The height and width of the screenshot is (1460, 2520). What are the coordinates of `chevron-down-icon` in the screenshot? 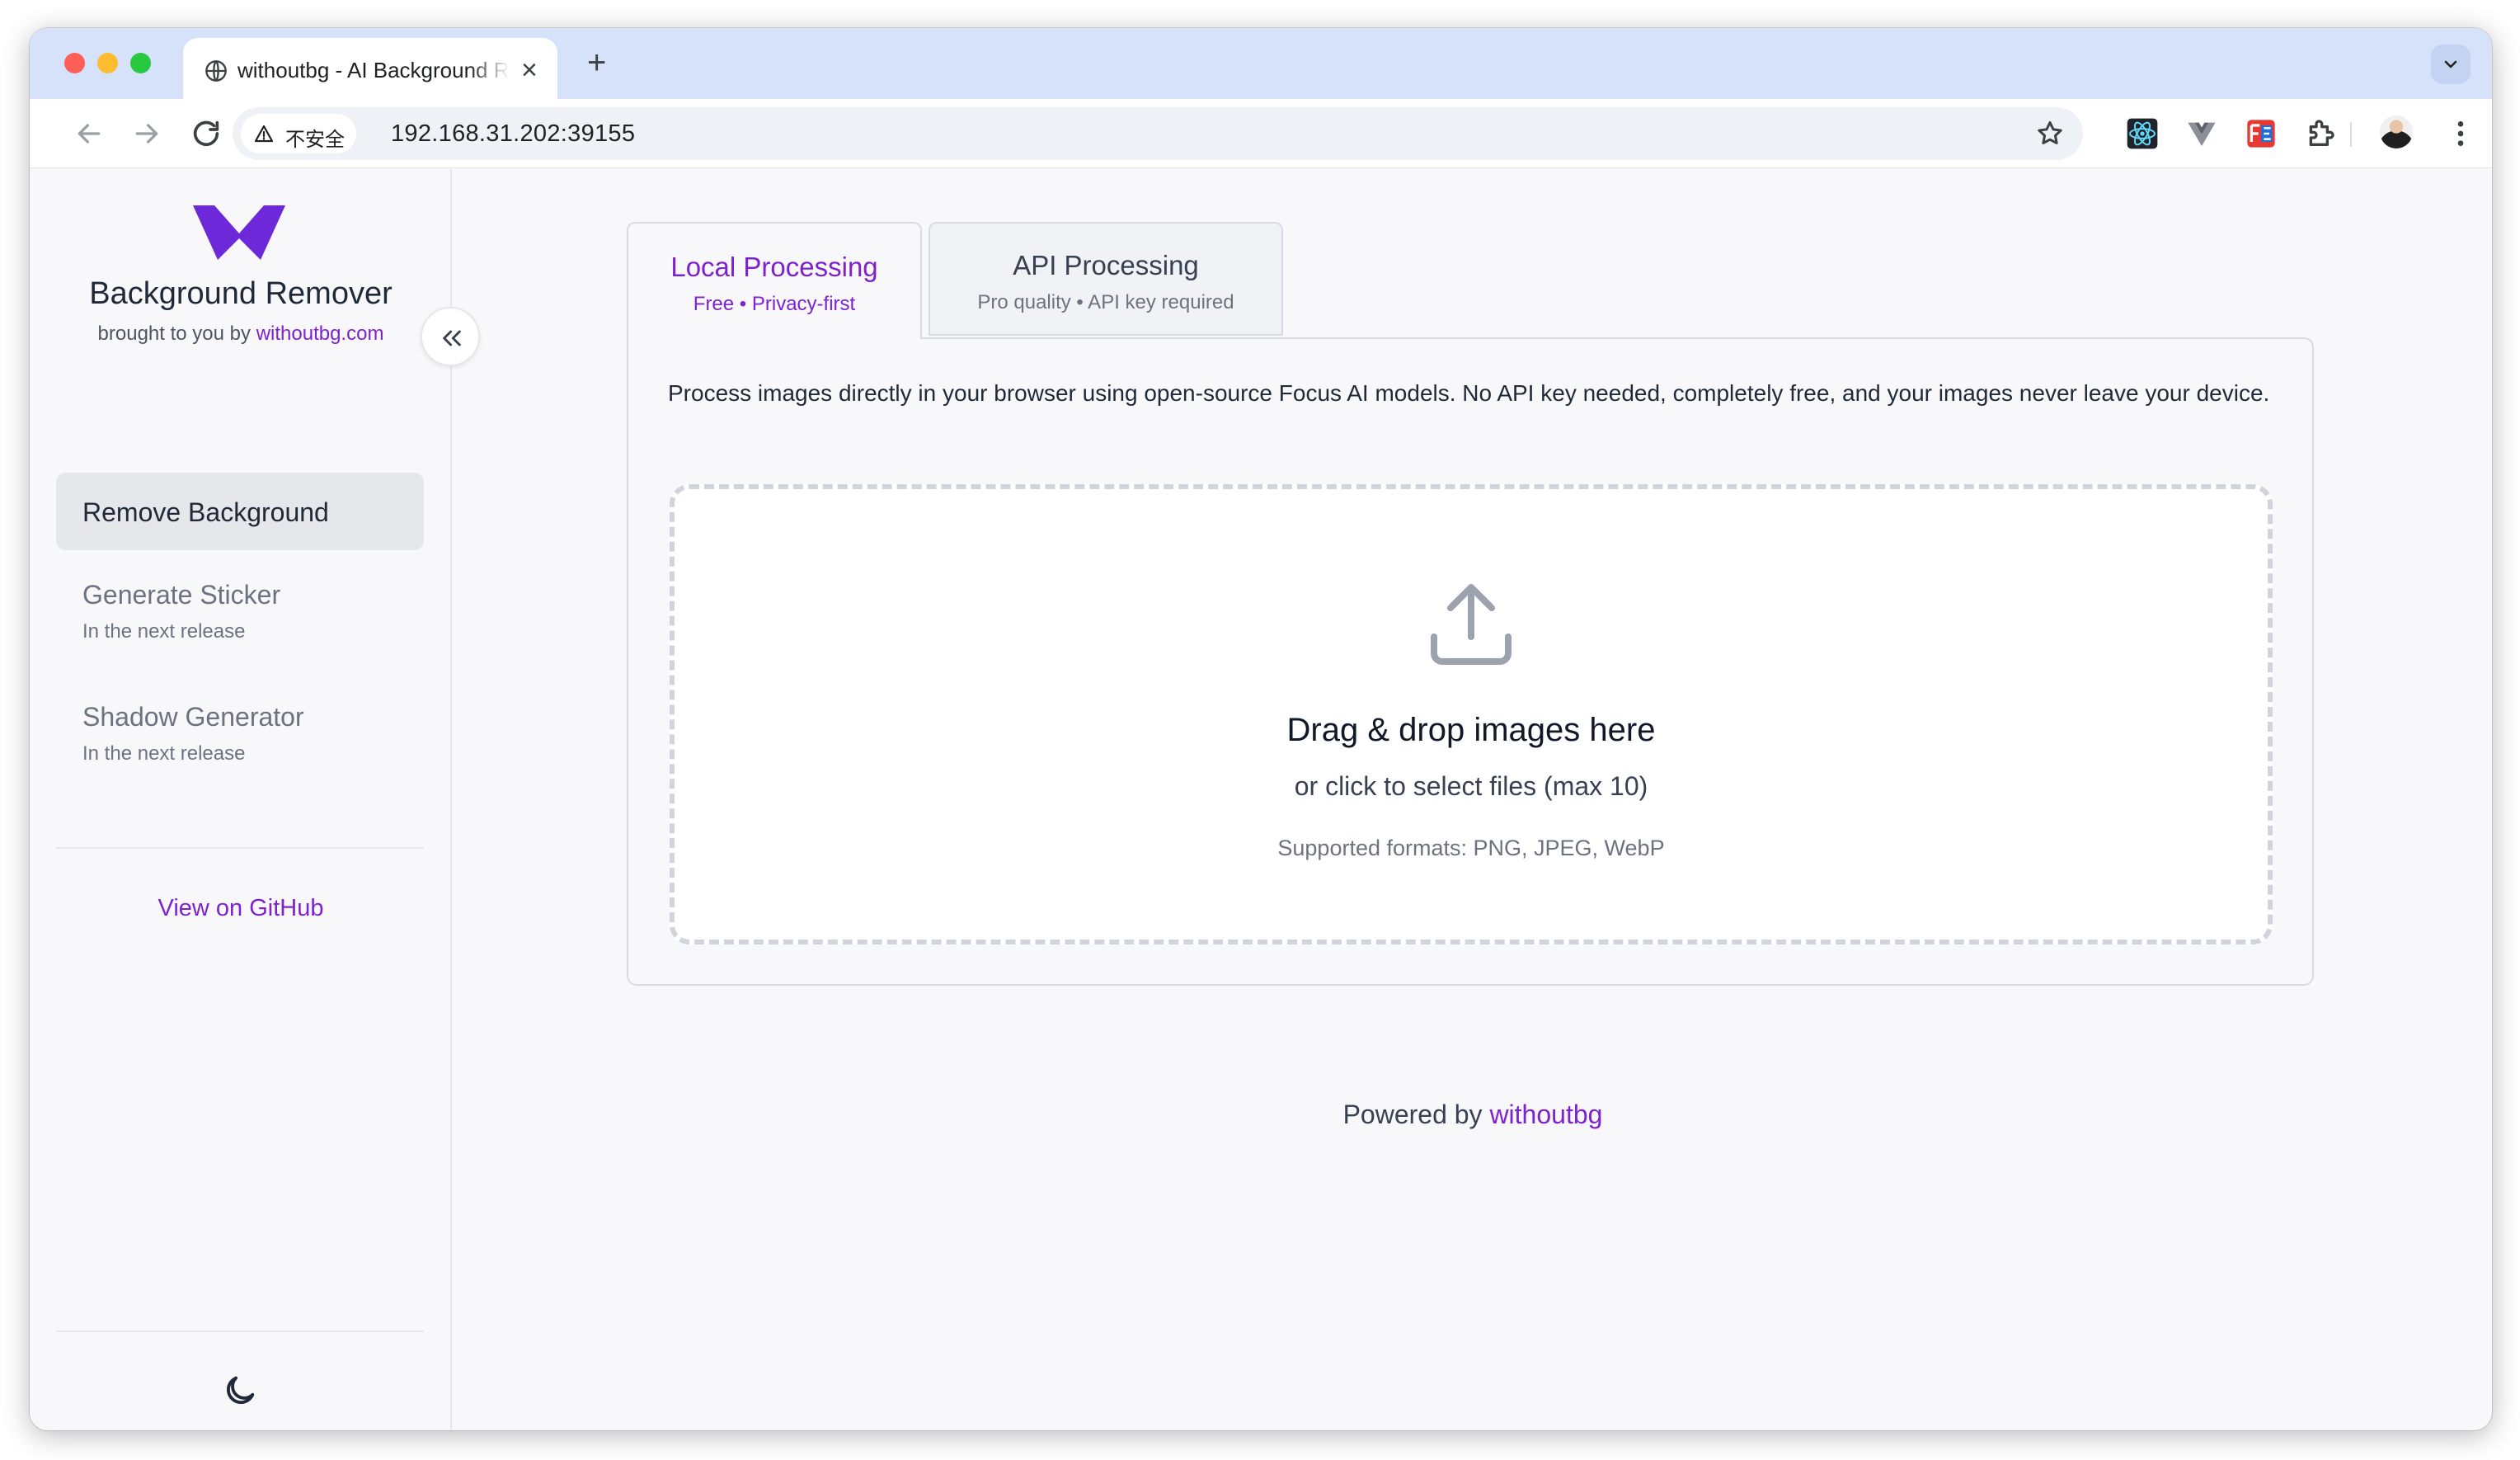 It's located at (2450, 64).